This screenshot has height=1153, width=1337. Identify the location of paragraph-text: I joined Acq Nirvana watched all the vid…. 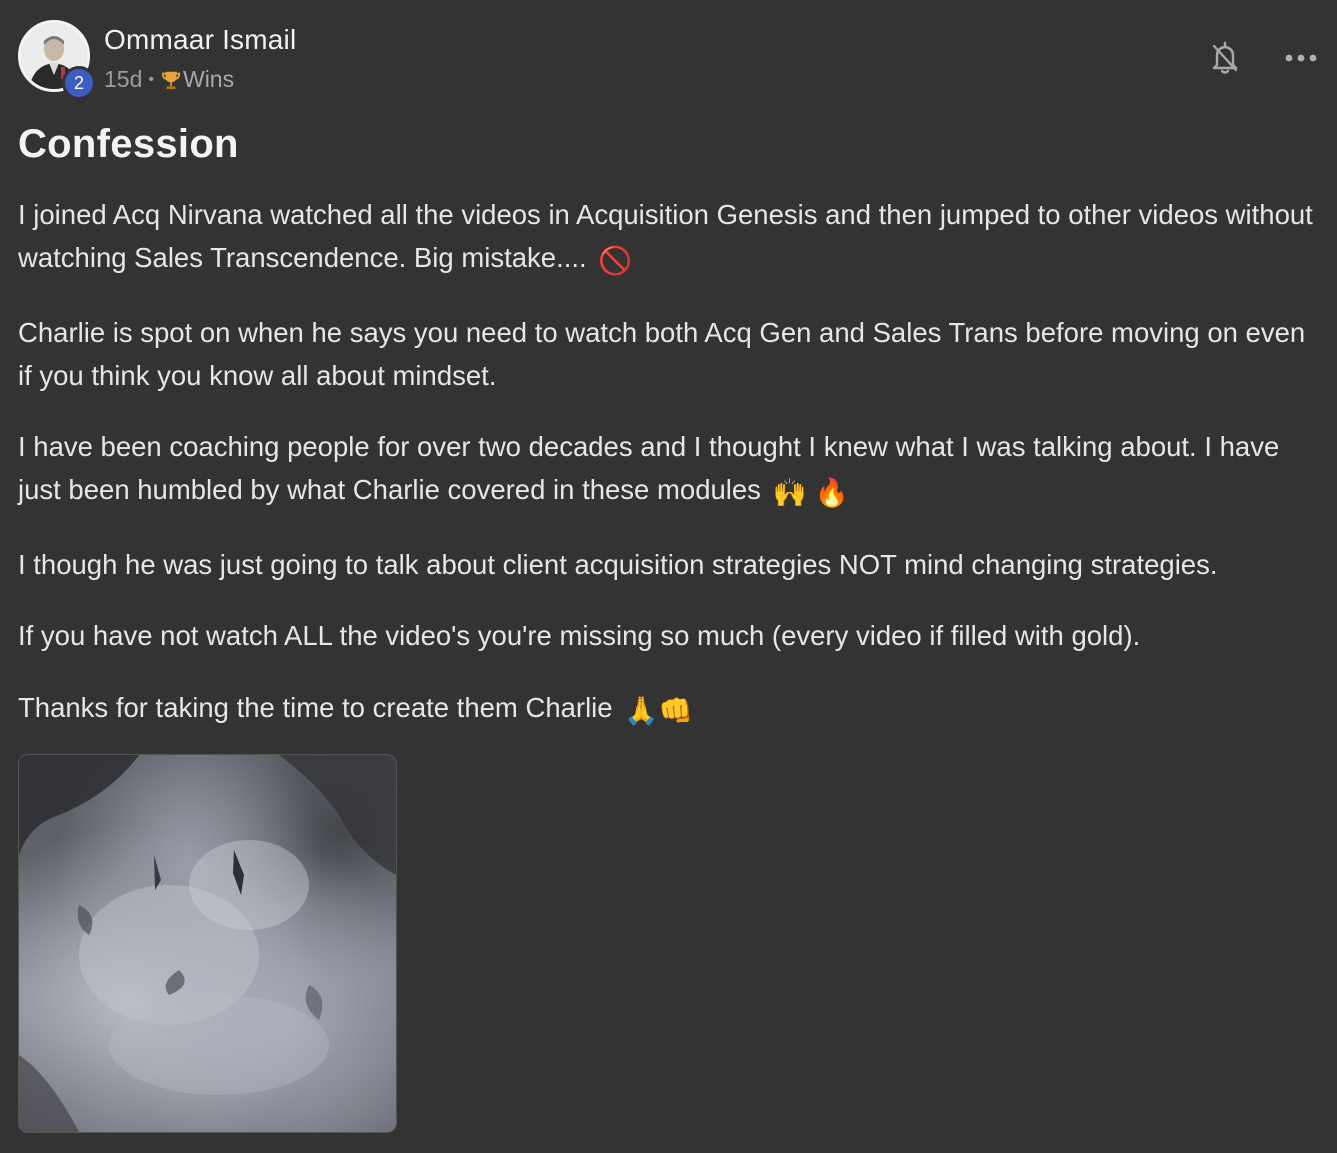
(665, 236).